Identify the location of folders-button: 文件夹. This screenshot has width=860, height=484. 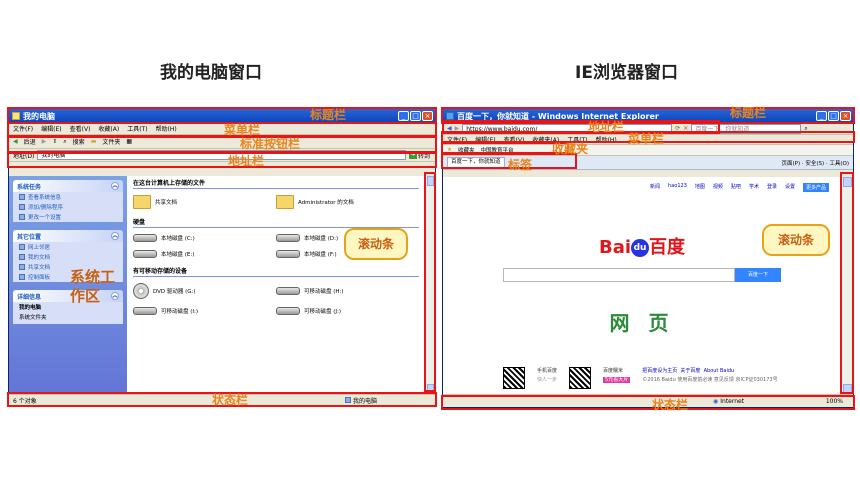
(111, 141).